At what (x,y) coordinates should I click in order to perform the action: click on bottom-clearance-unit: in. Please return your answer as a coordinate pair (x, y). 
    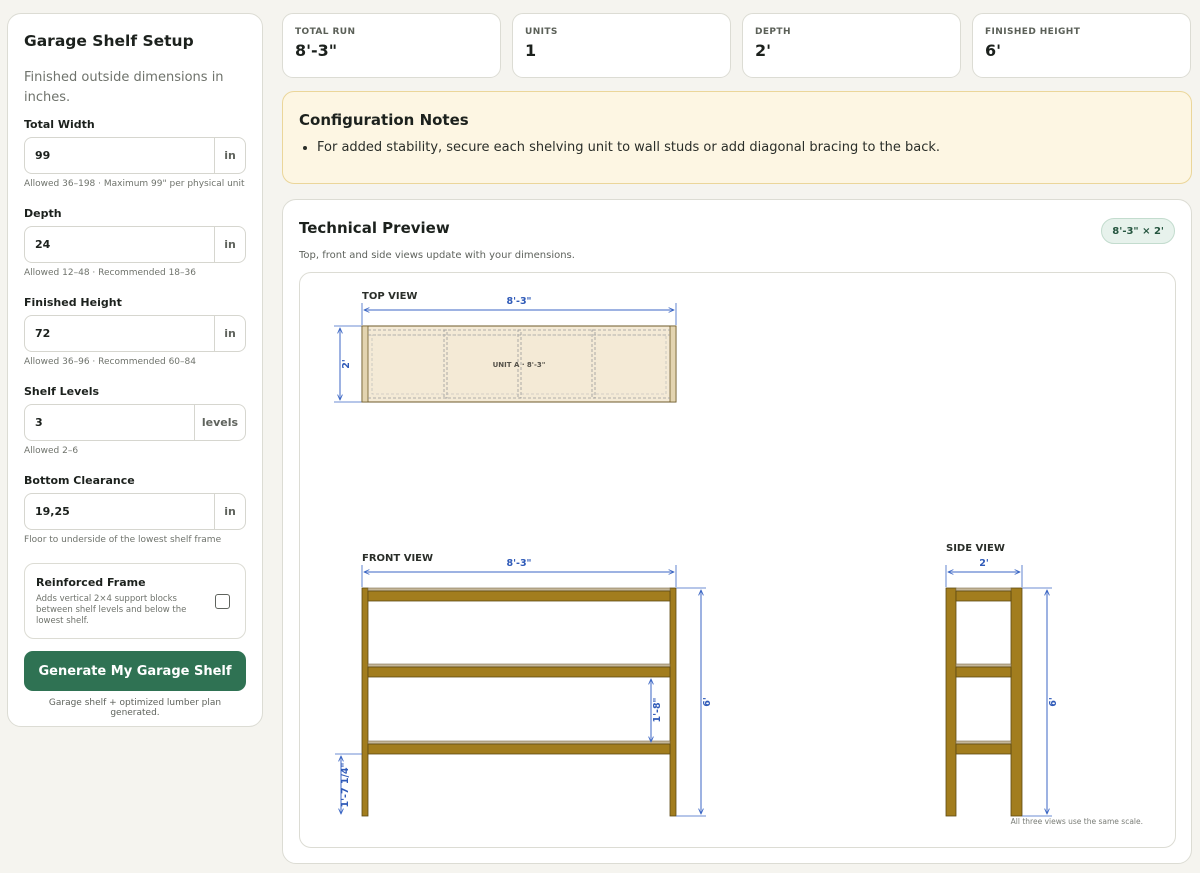
    Looking at the image, I should click on (229, 511).